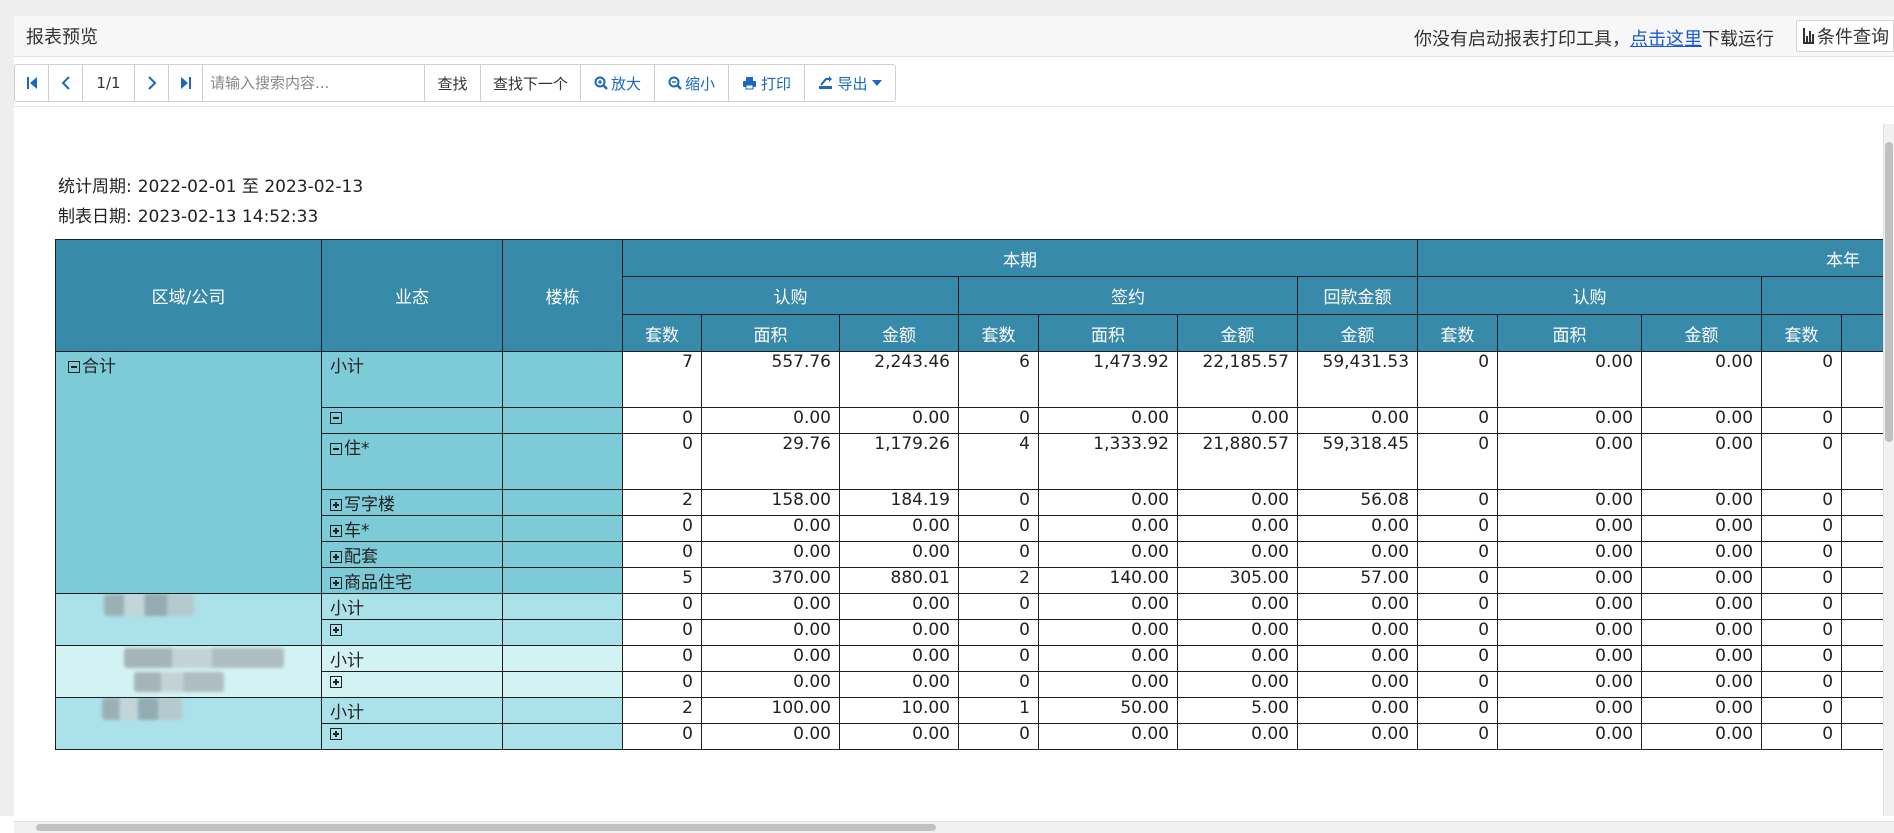 Image resolution: width=1894 pixels, height=833 pixels. Describe the element at coordinates (189, 296) in the screenshot. I see `header-region: 区域/公司` at that location.